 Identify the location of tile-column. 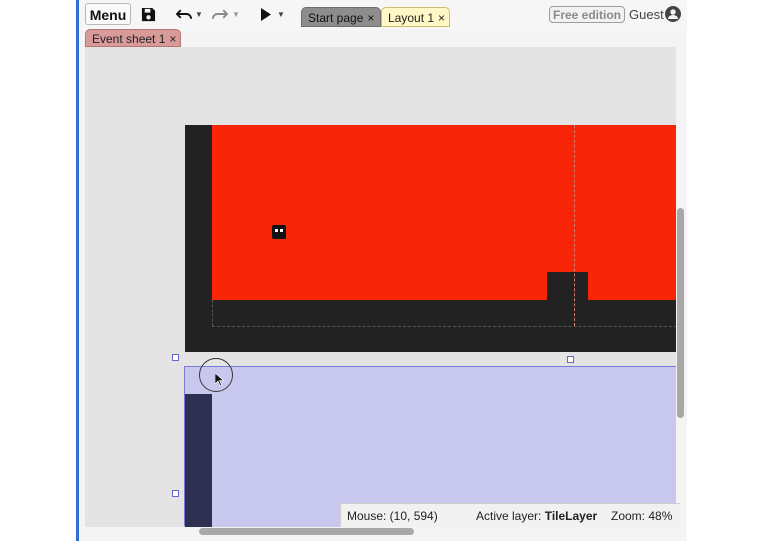
(198, 460).